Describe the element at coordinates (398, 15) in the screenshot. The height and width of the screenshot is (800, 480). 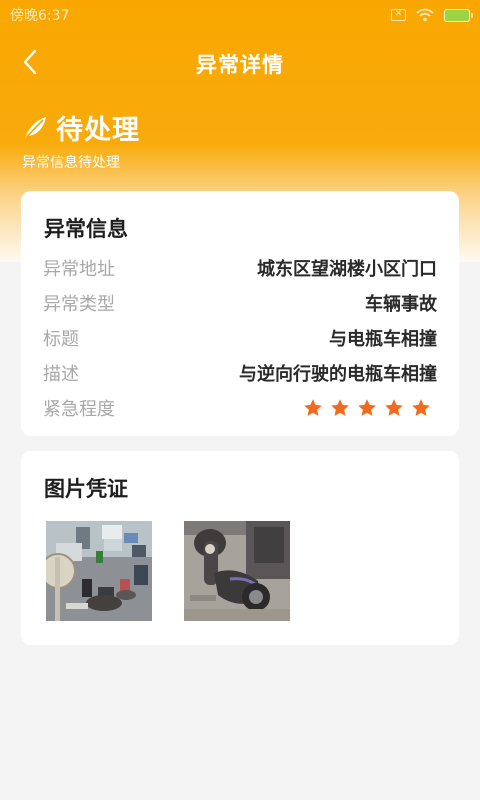
I see `sim-icon: ✕` at that location.